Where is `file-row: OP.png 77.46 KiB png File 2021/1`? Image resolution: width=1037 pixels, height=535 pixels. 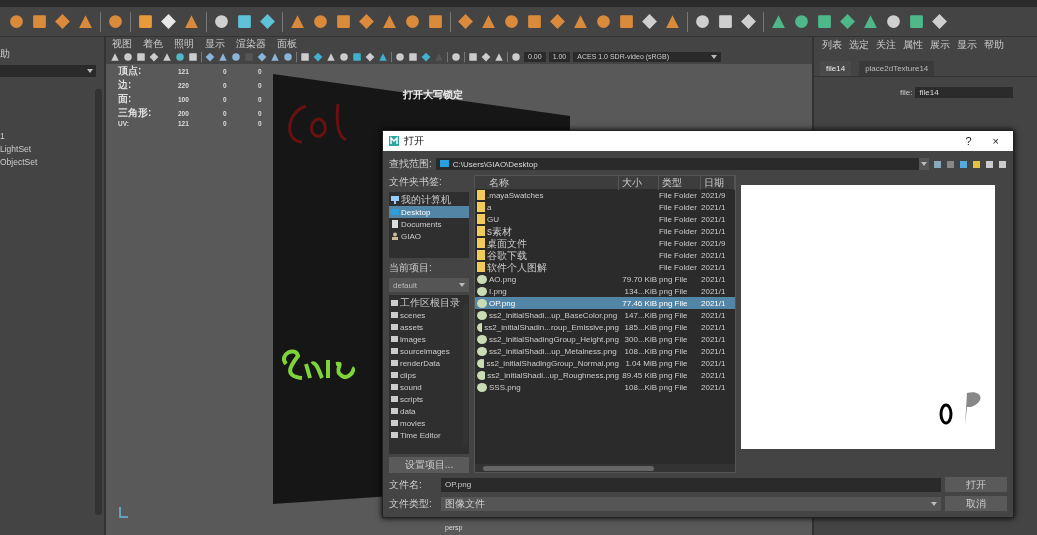 file-row: OP.png 77.46 KiB png File 2021/1 is located at coordinates (605, 303).